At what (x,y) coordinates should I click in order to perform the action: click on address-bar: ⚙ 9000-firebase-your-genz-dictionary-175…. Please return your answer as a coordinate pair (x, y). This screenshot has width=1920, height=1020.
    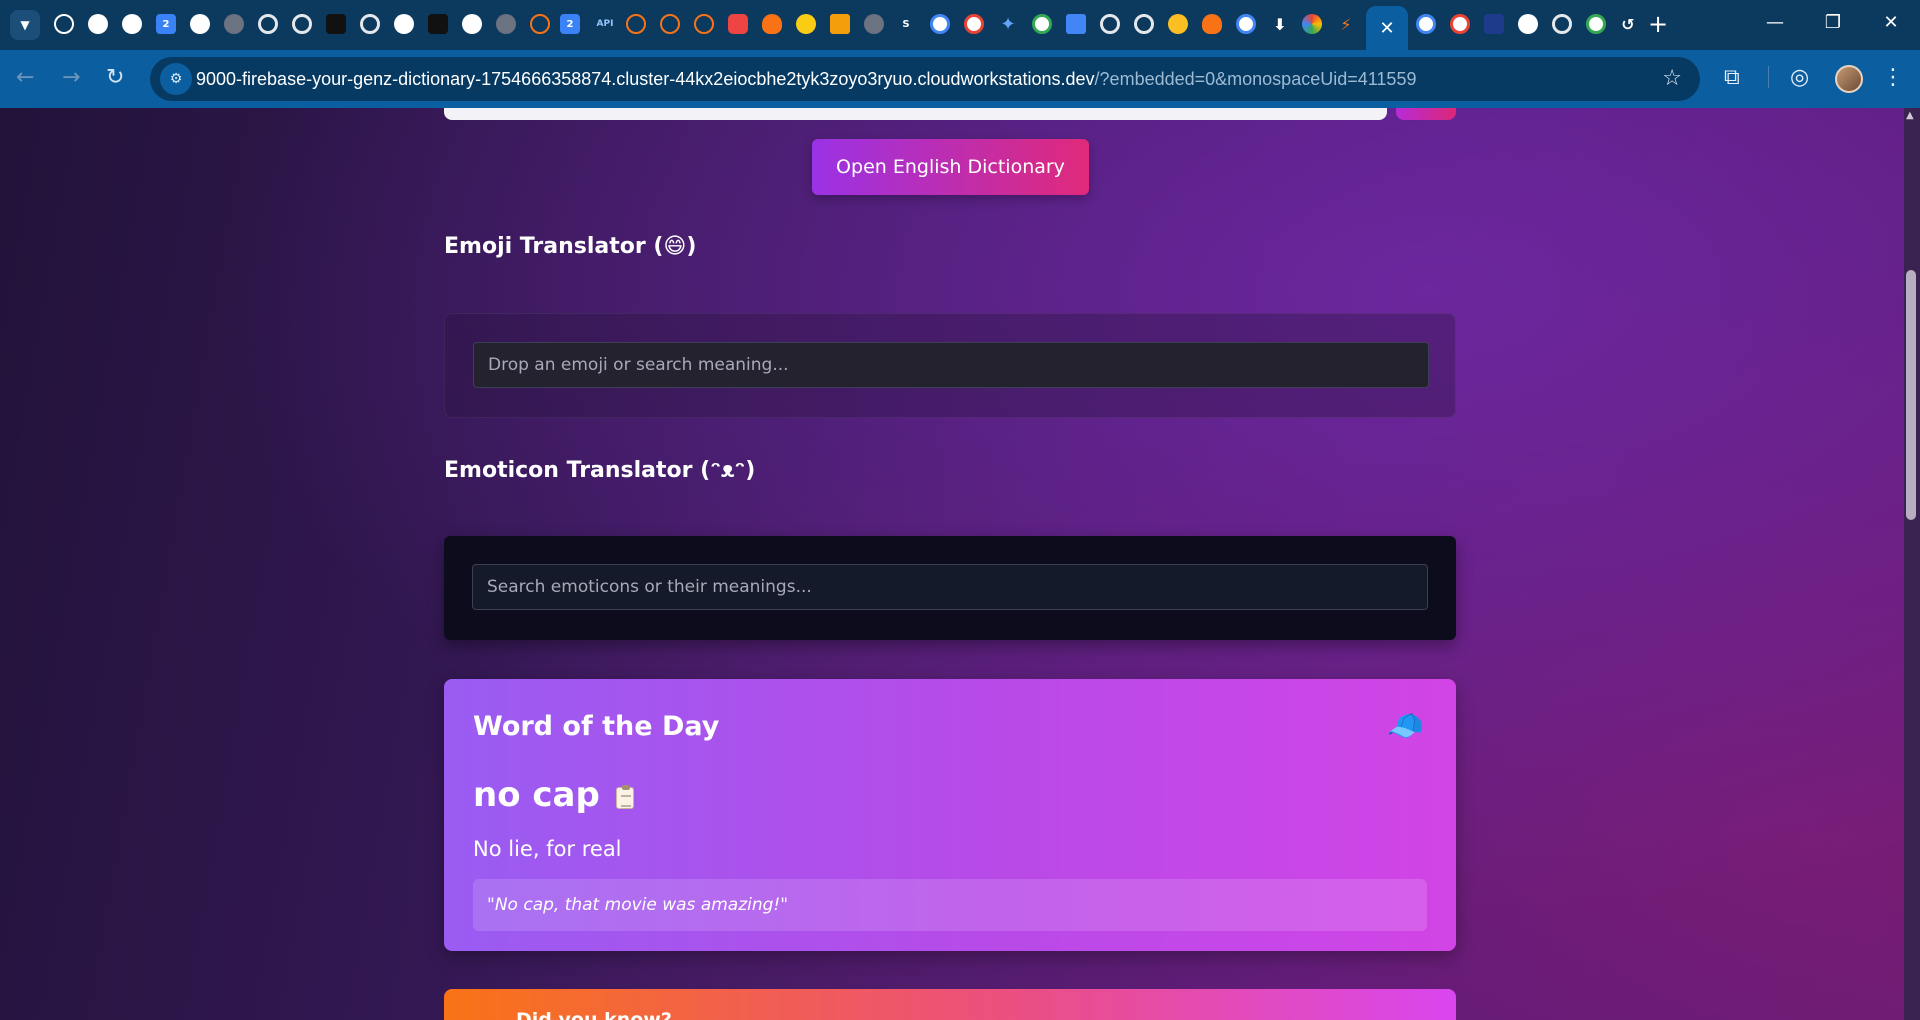
    Looking at the image, I should click on (925, 79).